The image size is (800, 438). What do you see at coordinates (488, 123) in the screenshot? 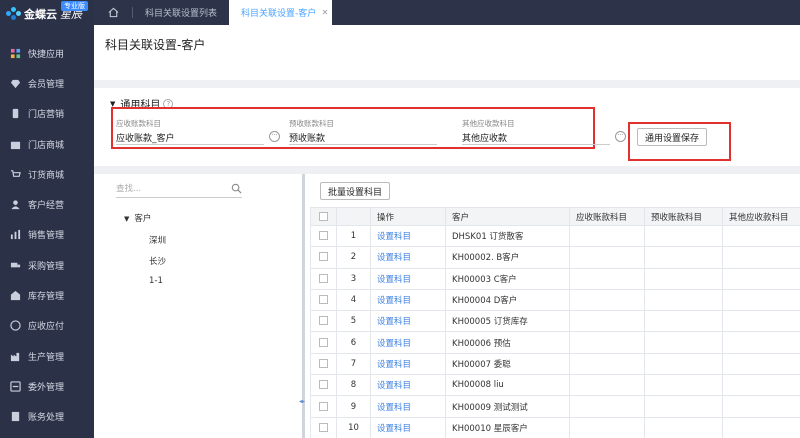
I see `field-label: 其他应收款科目` at bounding box center [488, 123].